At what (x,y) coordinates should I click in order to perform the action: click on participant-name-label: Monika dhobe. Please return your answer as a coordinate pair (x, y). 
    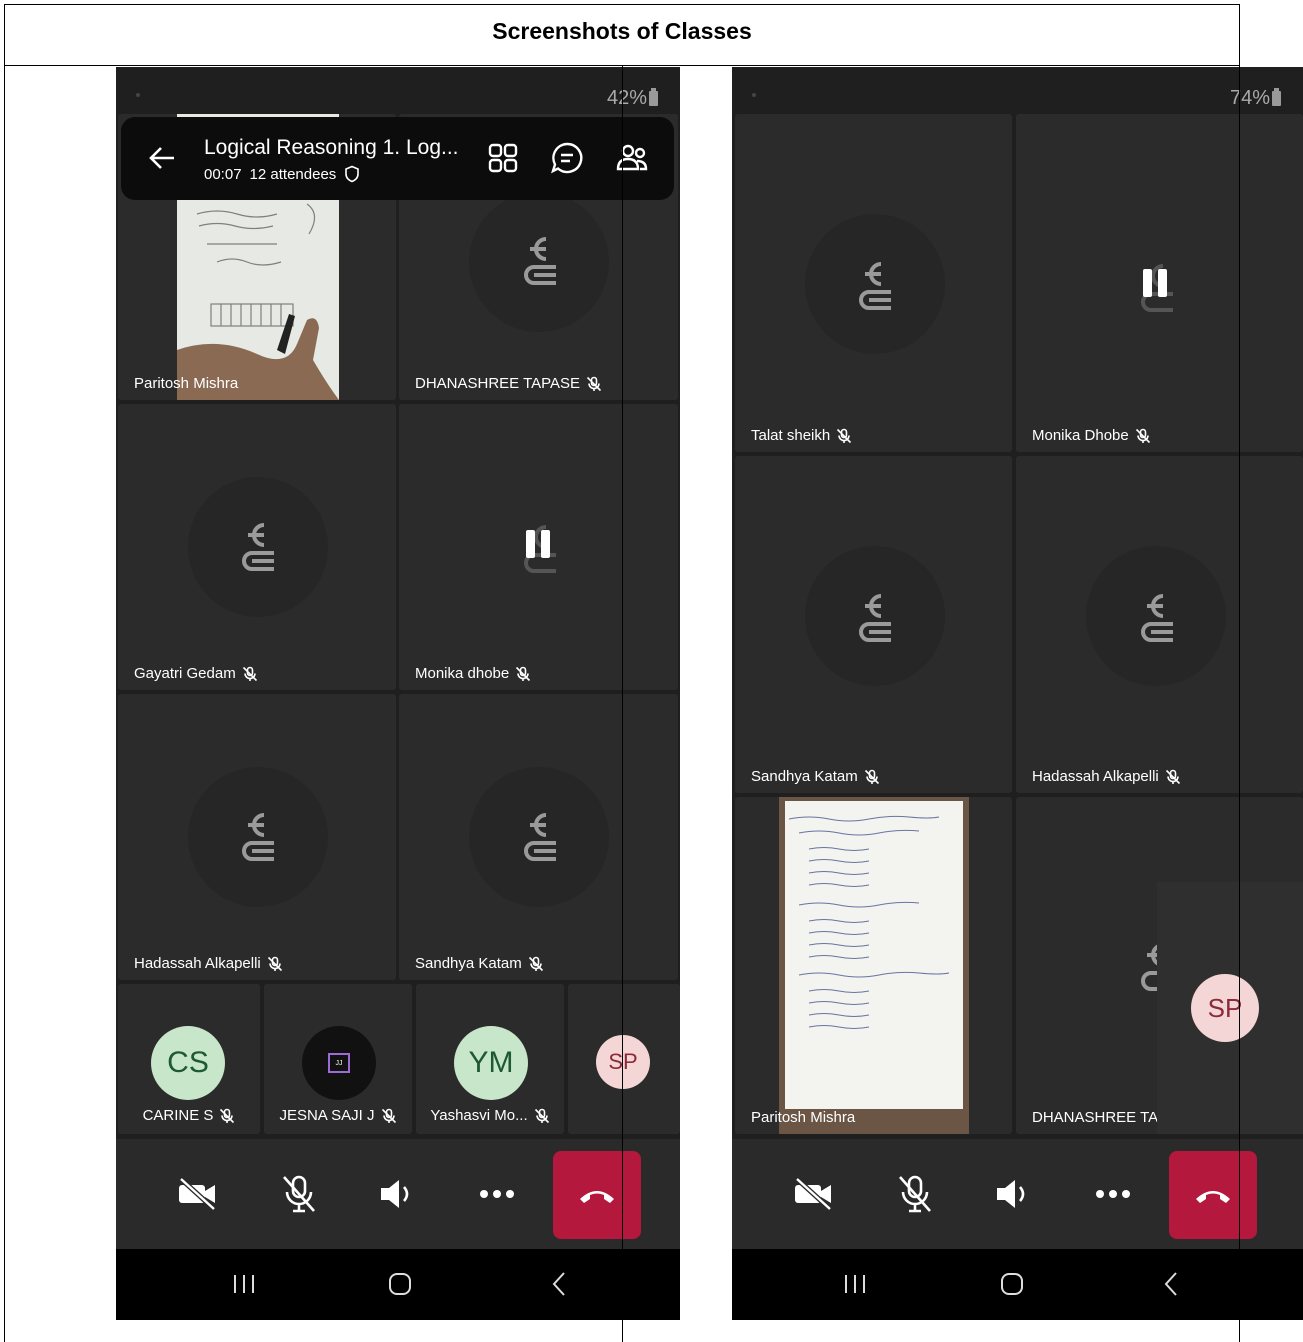
    Looking at the image, I should click on (473, 673).